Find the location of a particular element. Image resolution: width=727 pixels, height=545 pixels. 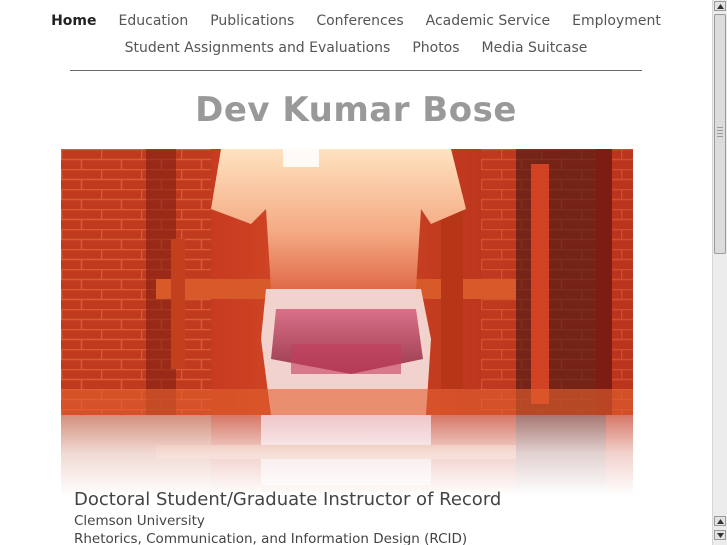

scroll-up-button is located at coordinates (720, 6).